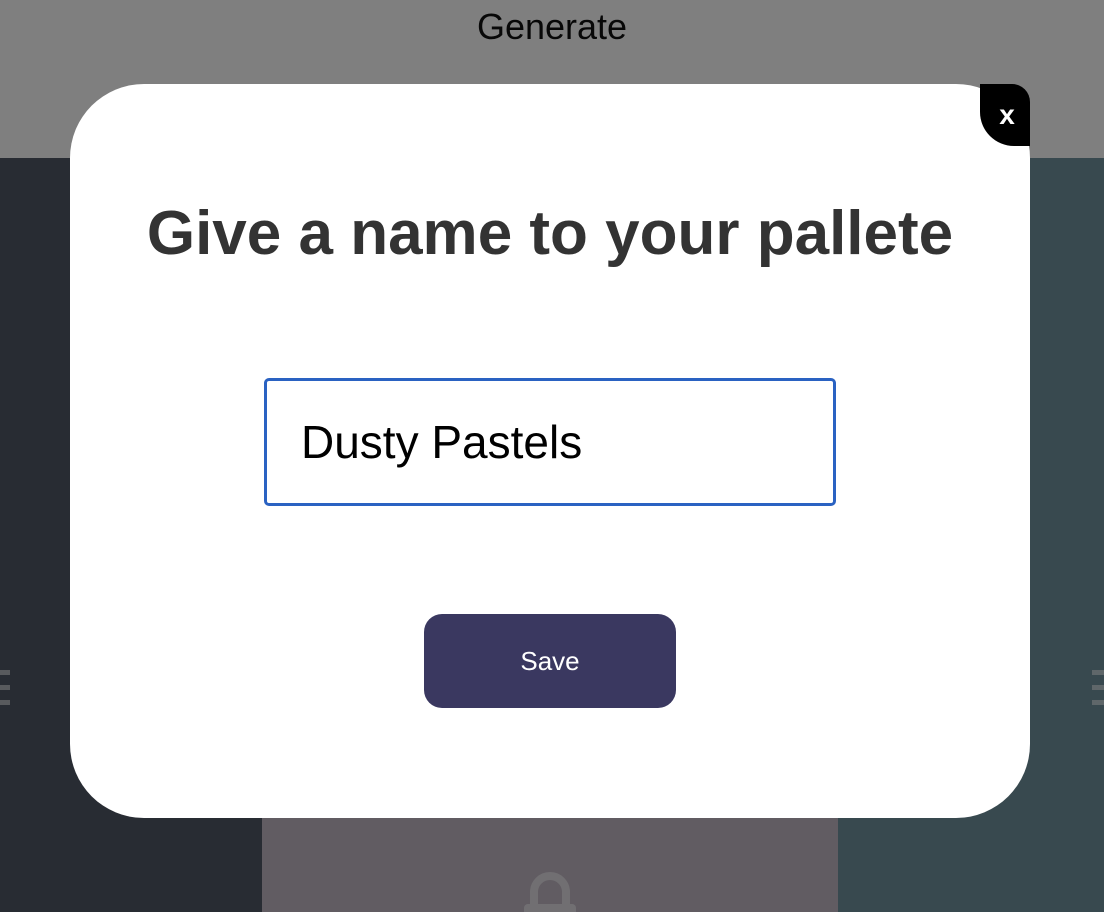 The height and width of the screenshot is (912, 1104). I want to click on palette-name-input, so click(550, 442).